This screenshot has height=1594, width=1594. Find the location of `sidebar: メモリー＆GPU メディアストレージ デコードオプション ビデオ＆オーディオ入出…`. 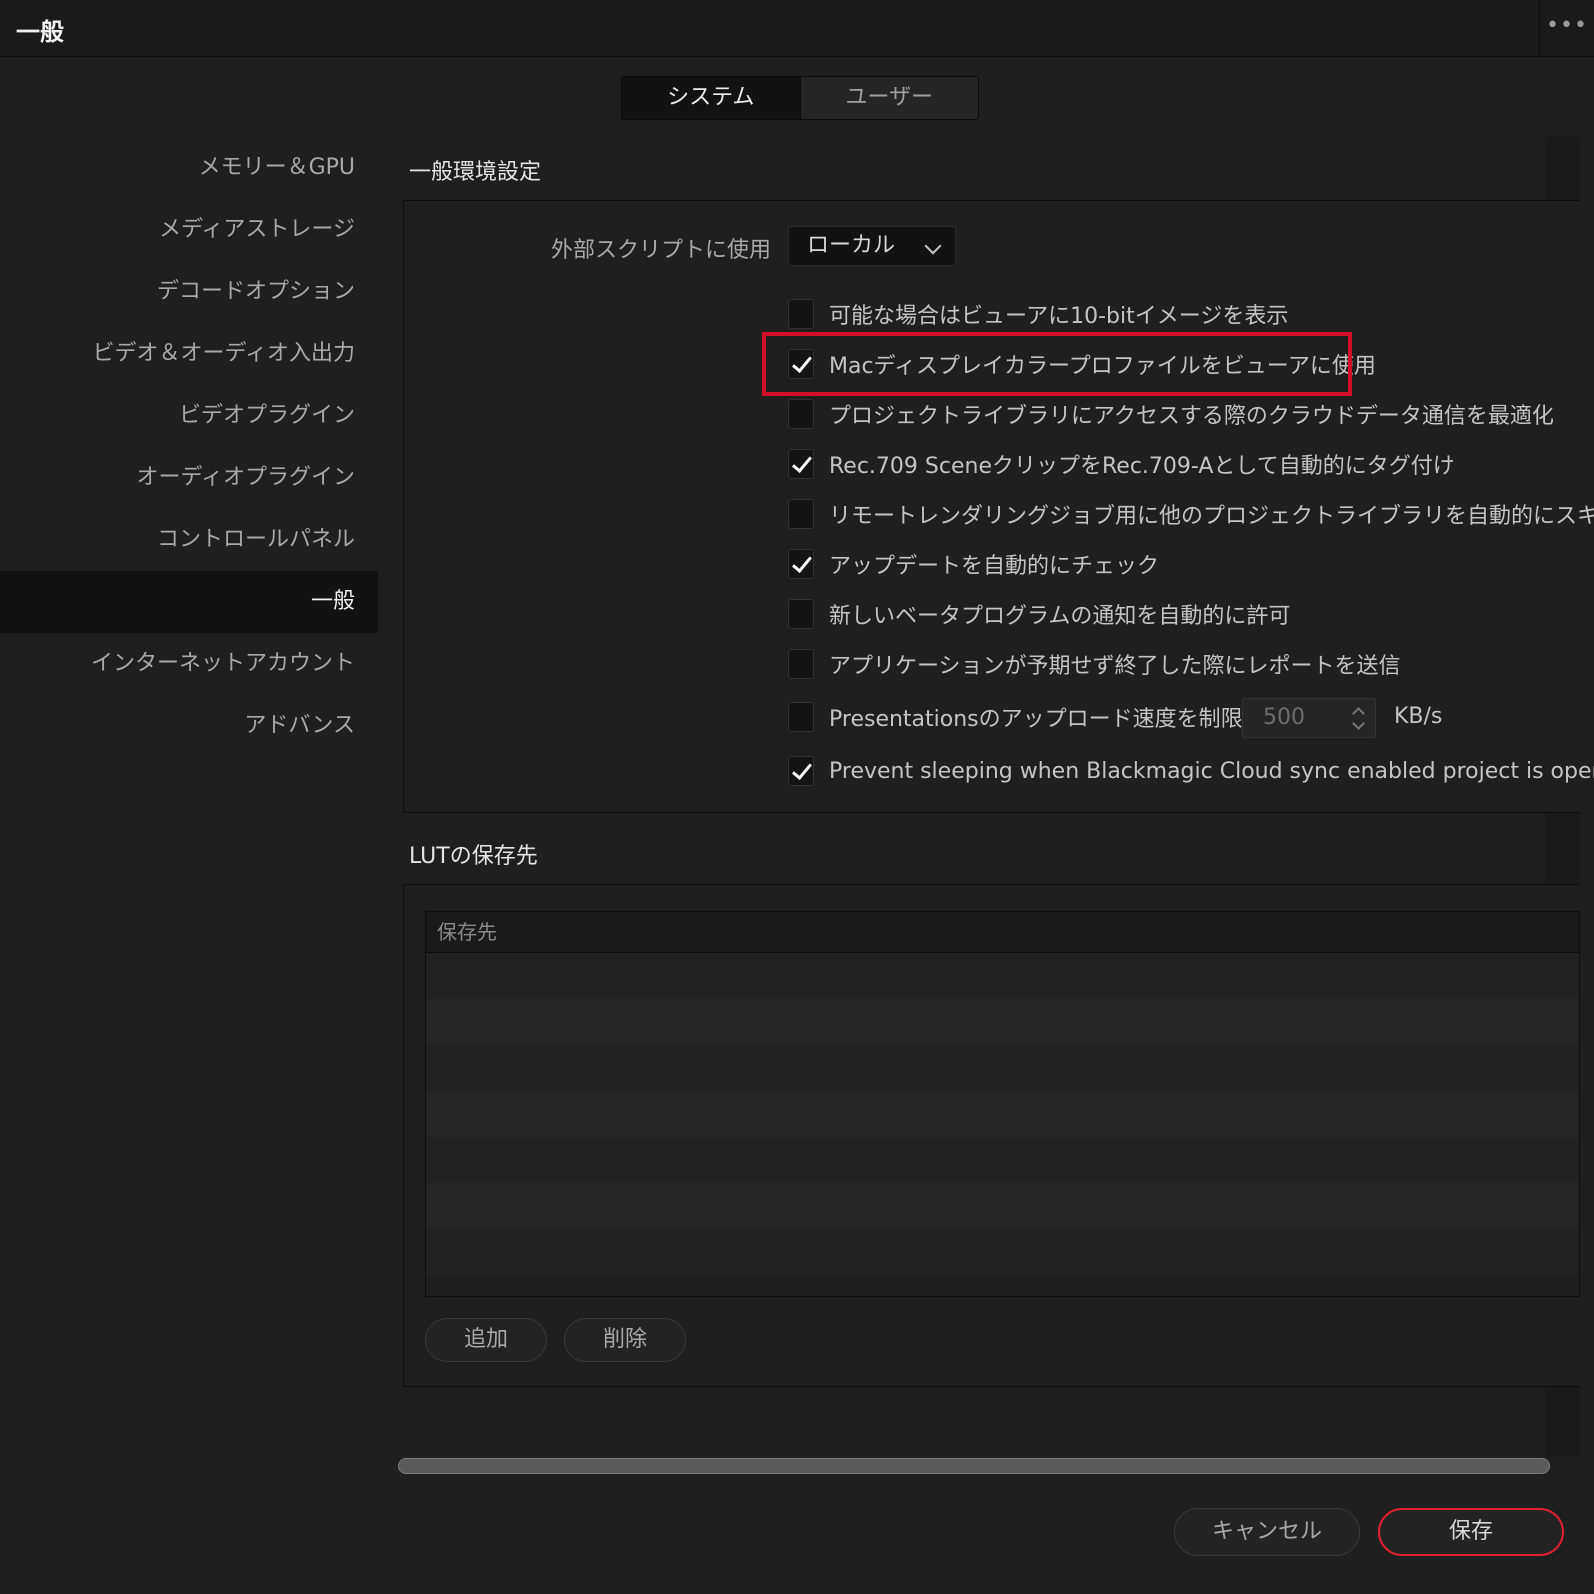

sidebar: メモリー＆GPU メディアストレージ デコードオプション ビデオ＆オーディオ入出… is located at coordinates (189, 447).